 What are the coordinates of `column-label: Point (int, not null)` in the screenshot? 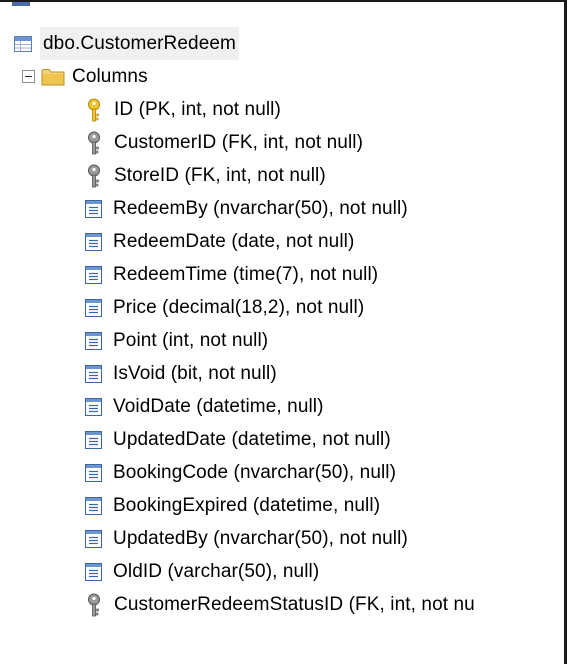 It's located at (191, 340).